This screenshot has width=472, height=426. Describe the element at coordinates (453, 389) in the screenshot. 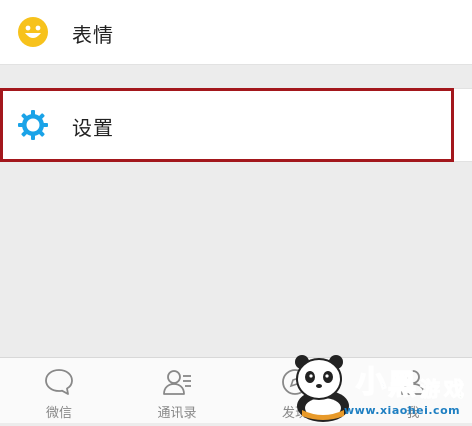

I see `svg-text: 戏` at that location.